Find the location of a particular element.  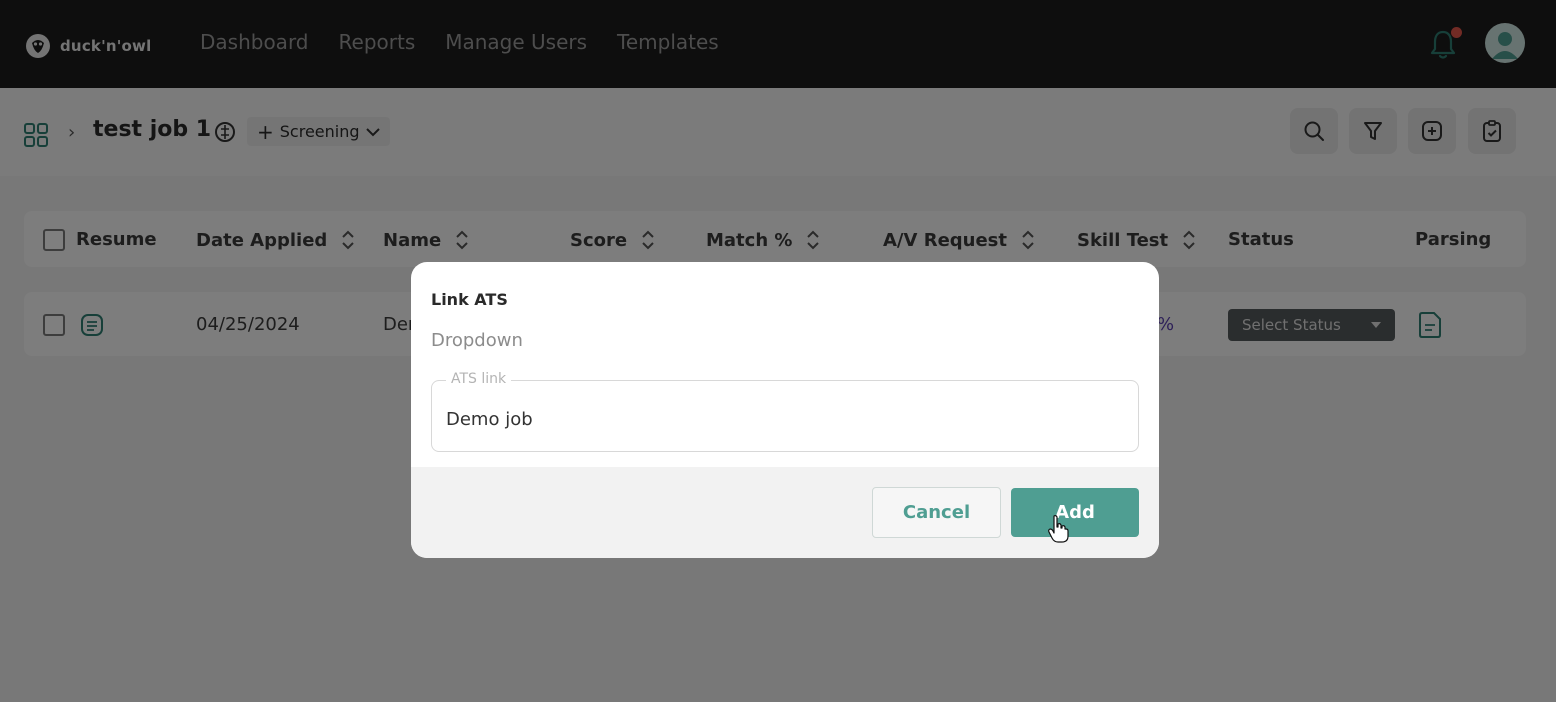

dialog-subtitle: Dropdown is located at coordinates (477, 340).